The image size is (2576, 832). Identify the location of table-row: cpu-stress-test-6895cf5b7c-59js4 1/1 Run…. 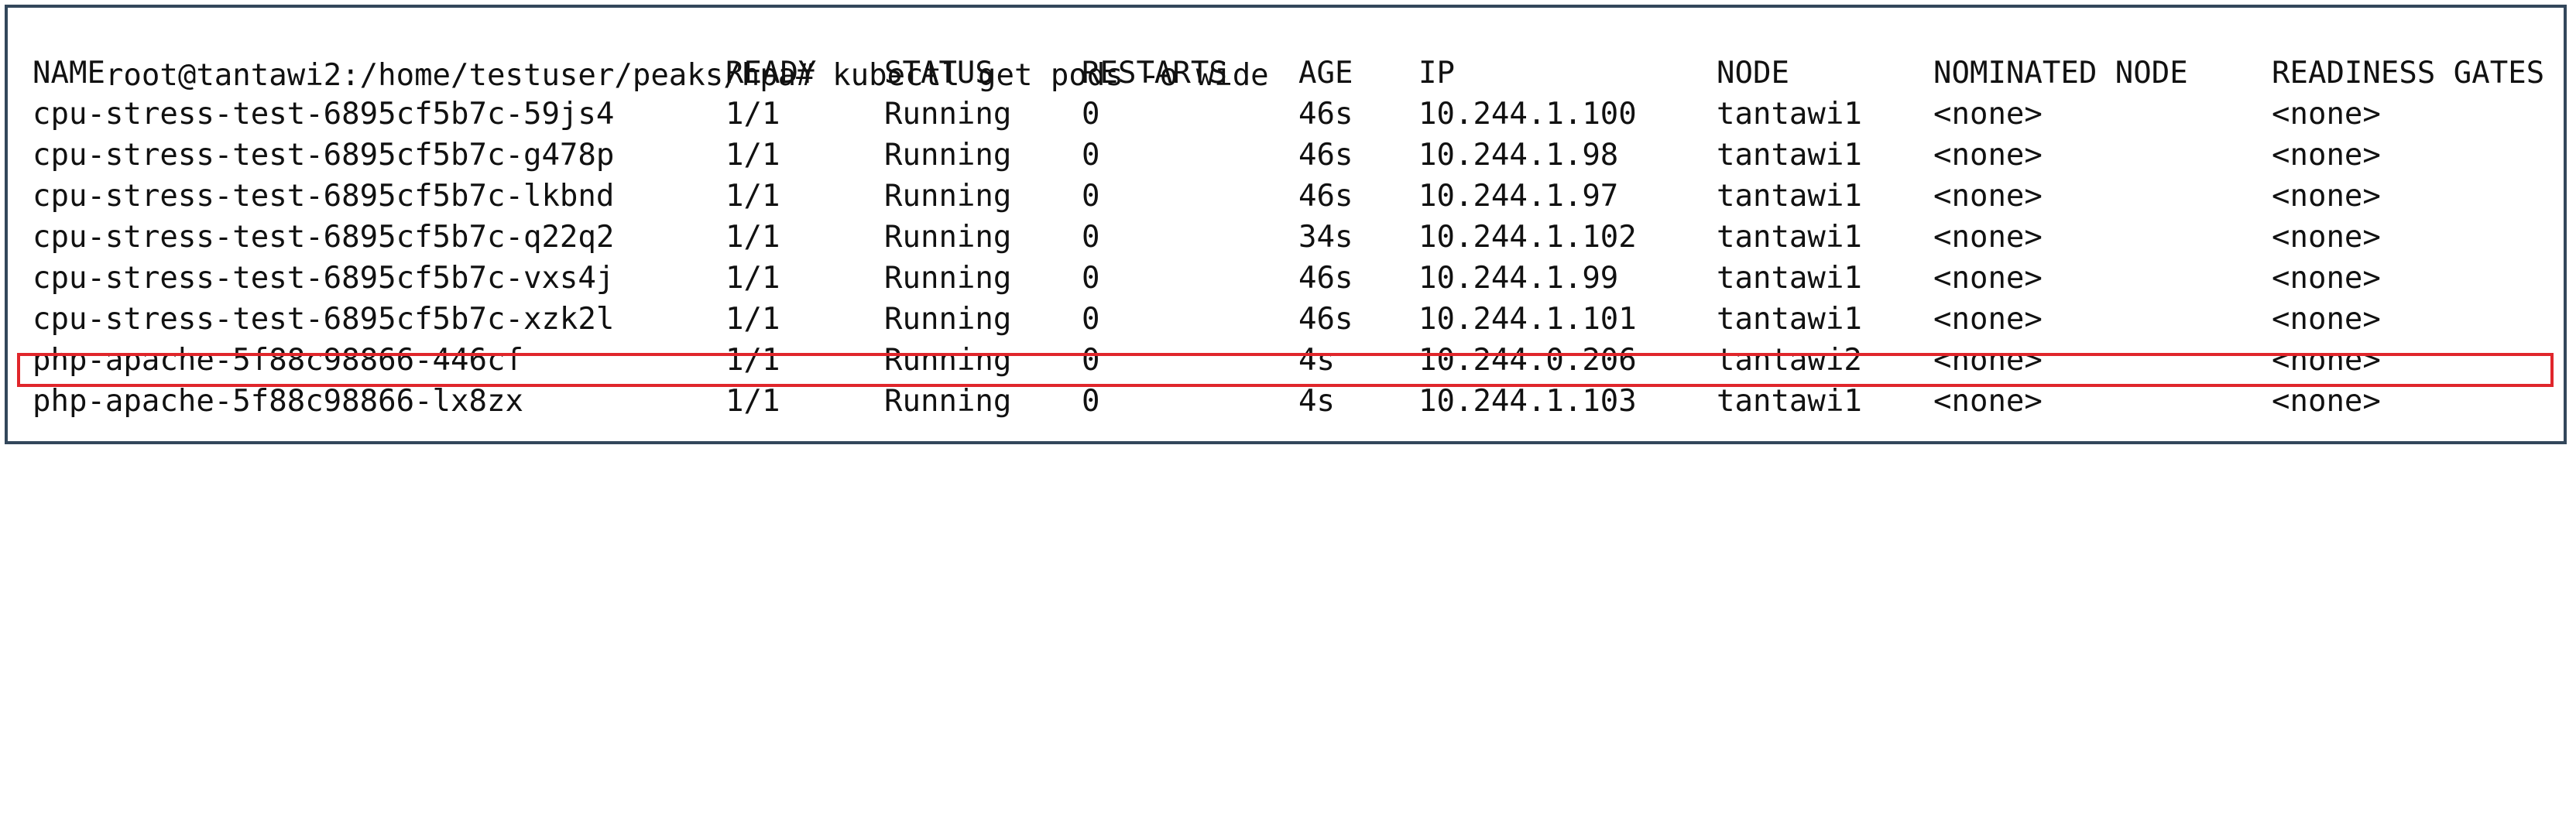
(1207, 114).